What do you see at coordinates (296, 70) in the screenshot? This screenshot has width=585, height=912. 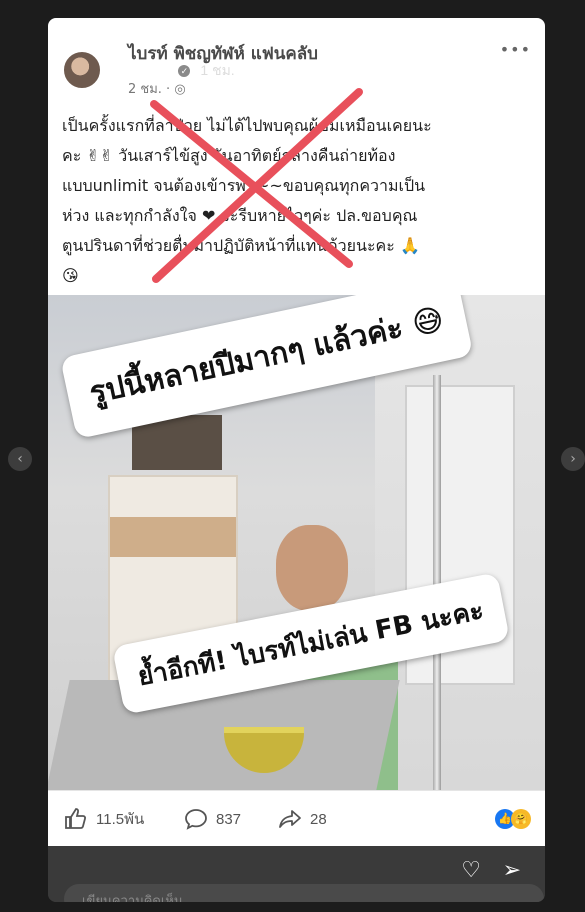 I see `story-header: bright_ch3 ✓ 1 ชม. ❚❚ •••` at bounding box center [296, 70].